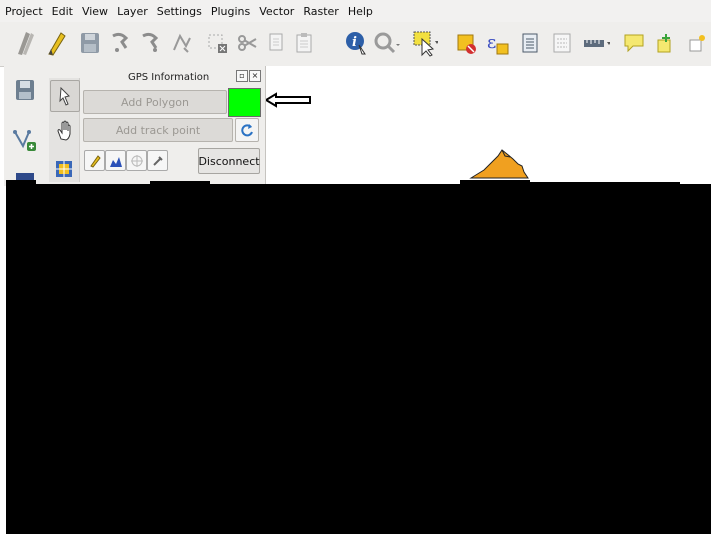  Describe the element at coordinates (498, 43) in the screenshot. I see `expression-icon: ε` at that location.